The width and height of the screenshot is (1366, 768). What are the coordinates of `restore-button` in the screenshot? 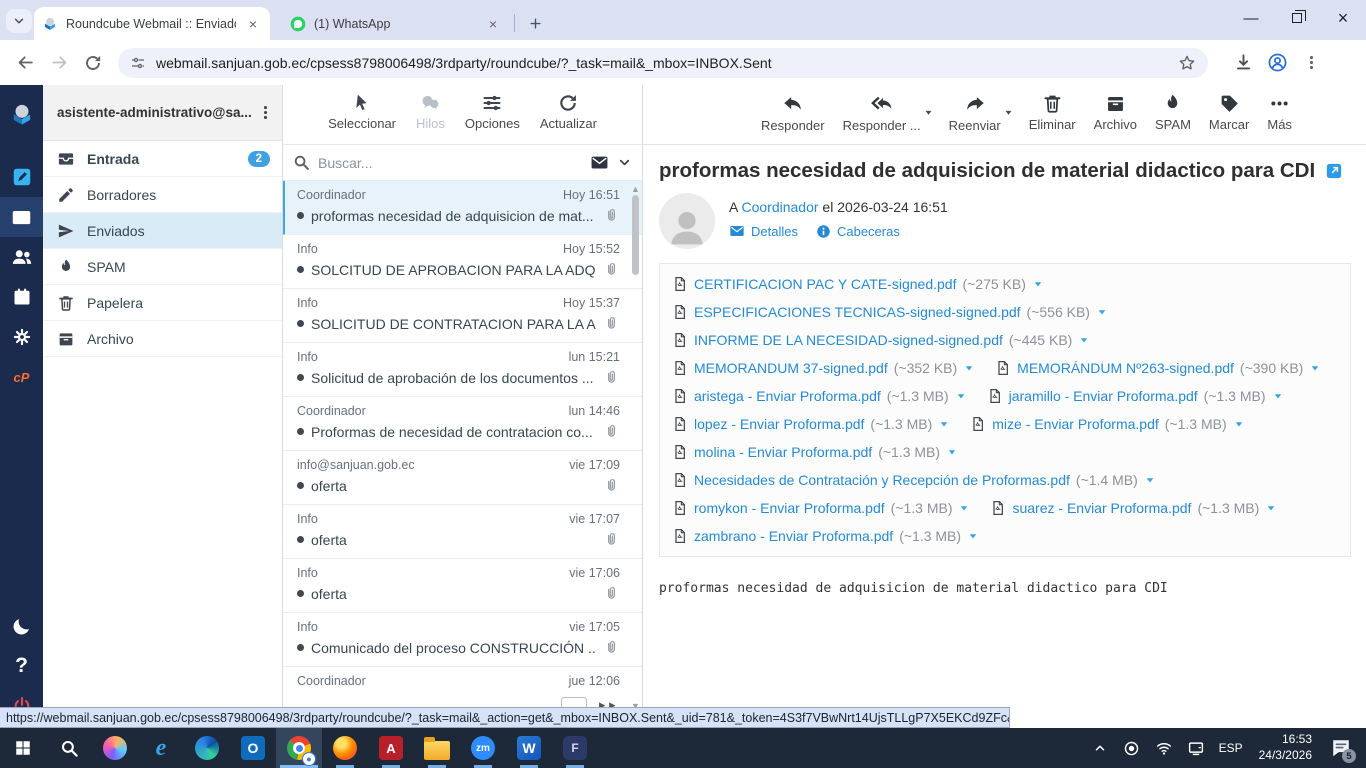 It's located at (1297, 18).